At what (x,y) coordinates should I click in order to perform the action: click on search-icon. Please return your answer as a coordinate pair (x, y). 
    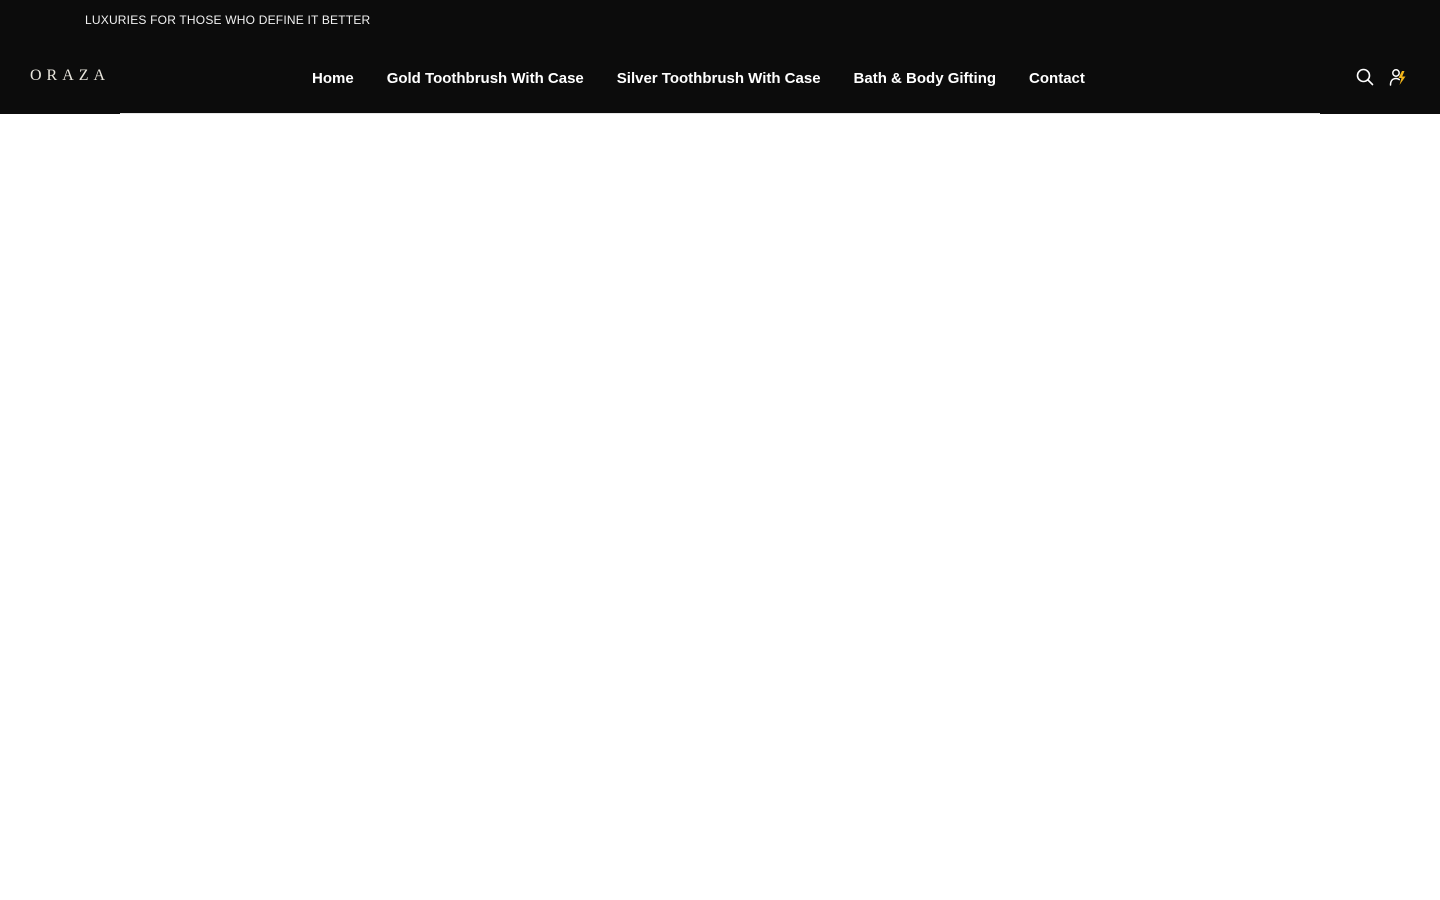
    Looking at the image, I should click on (1365, 77).